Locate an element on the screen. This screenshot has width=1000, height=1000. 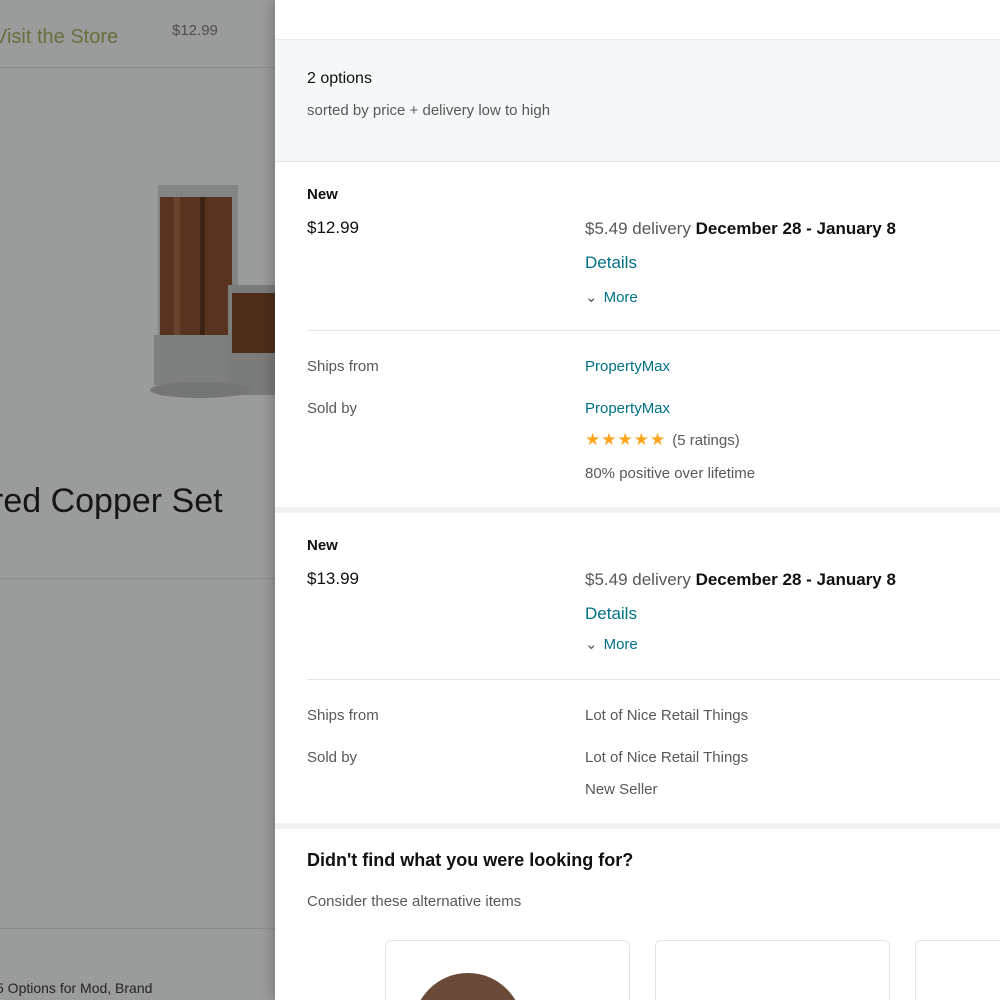
offer-price: $12.99 is located at coordinates (333, 227).